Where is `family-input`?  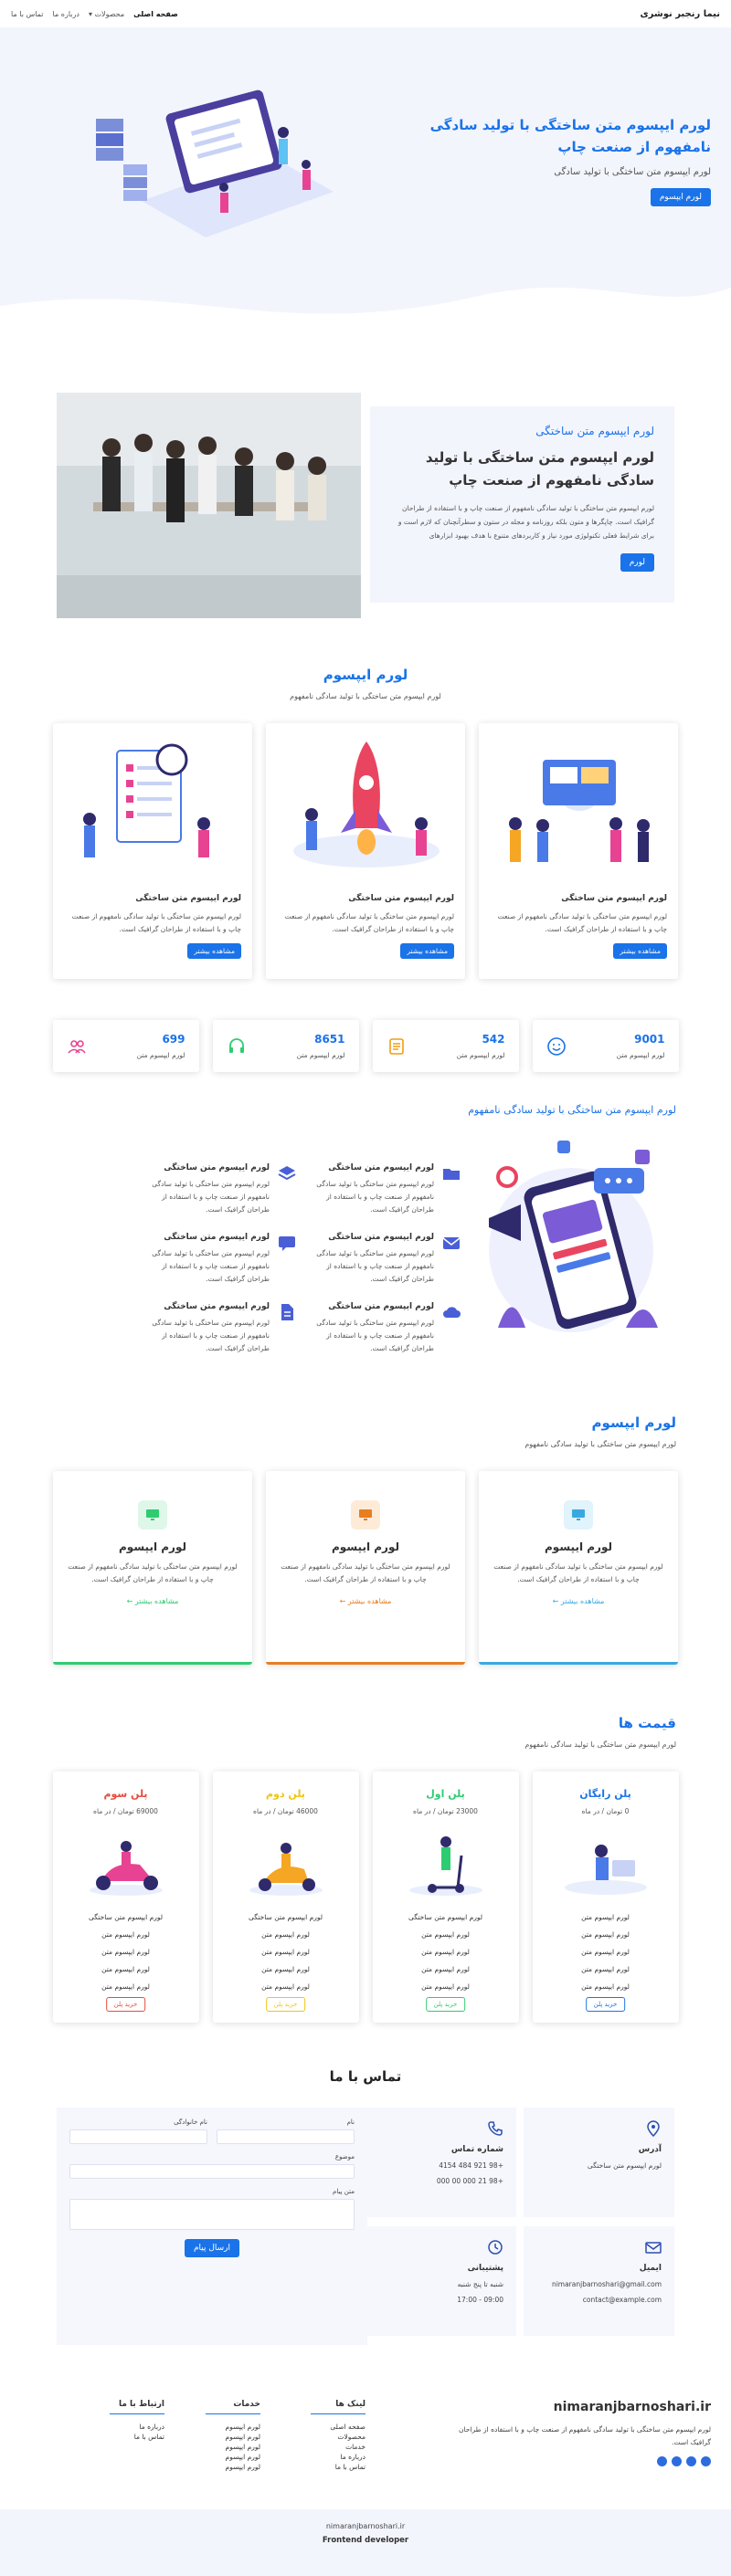 family-input is located at coordinates (138, 2136).